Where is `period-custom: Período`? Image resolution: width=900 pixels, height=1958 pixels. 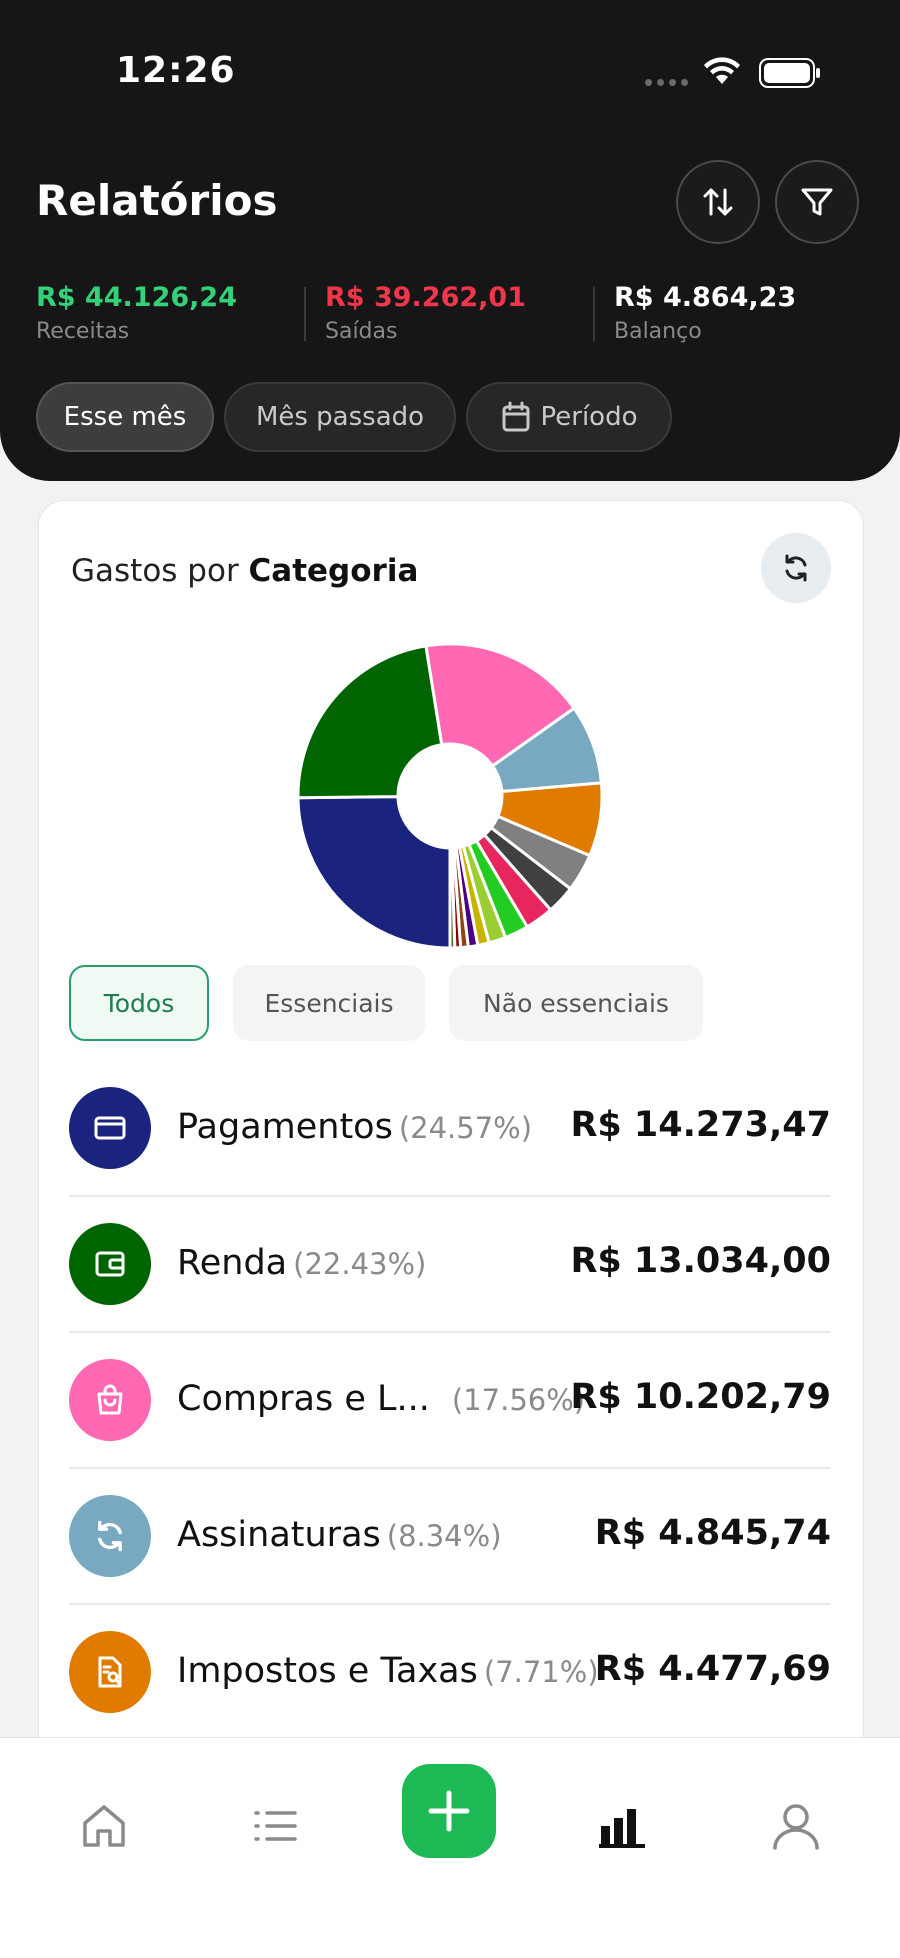 period-custom: Período is located at coordinates (569, 417).